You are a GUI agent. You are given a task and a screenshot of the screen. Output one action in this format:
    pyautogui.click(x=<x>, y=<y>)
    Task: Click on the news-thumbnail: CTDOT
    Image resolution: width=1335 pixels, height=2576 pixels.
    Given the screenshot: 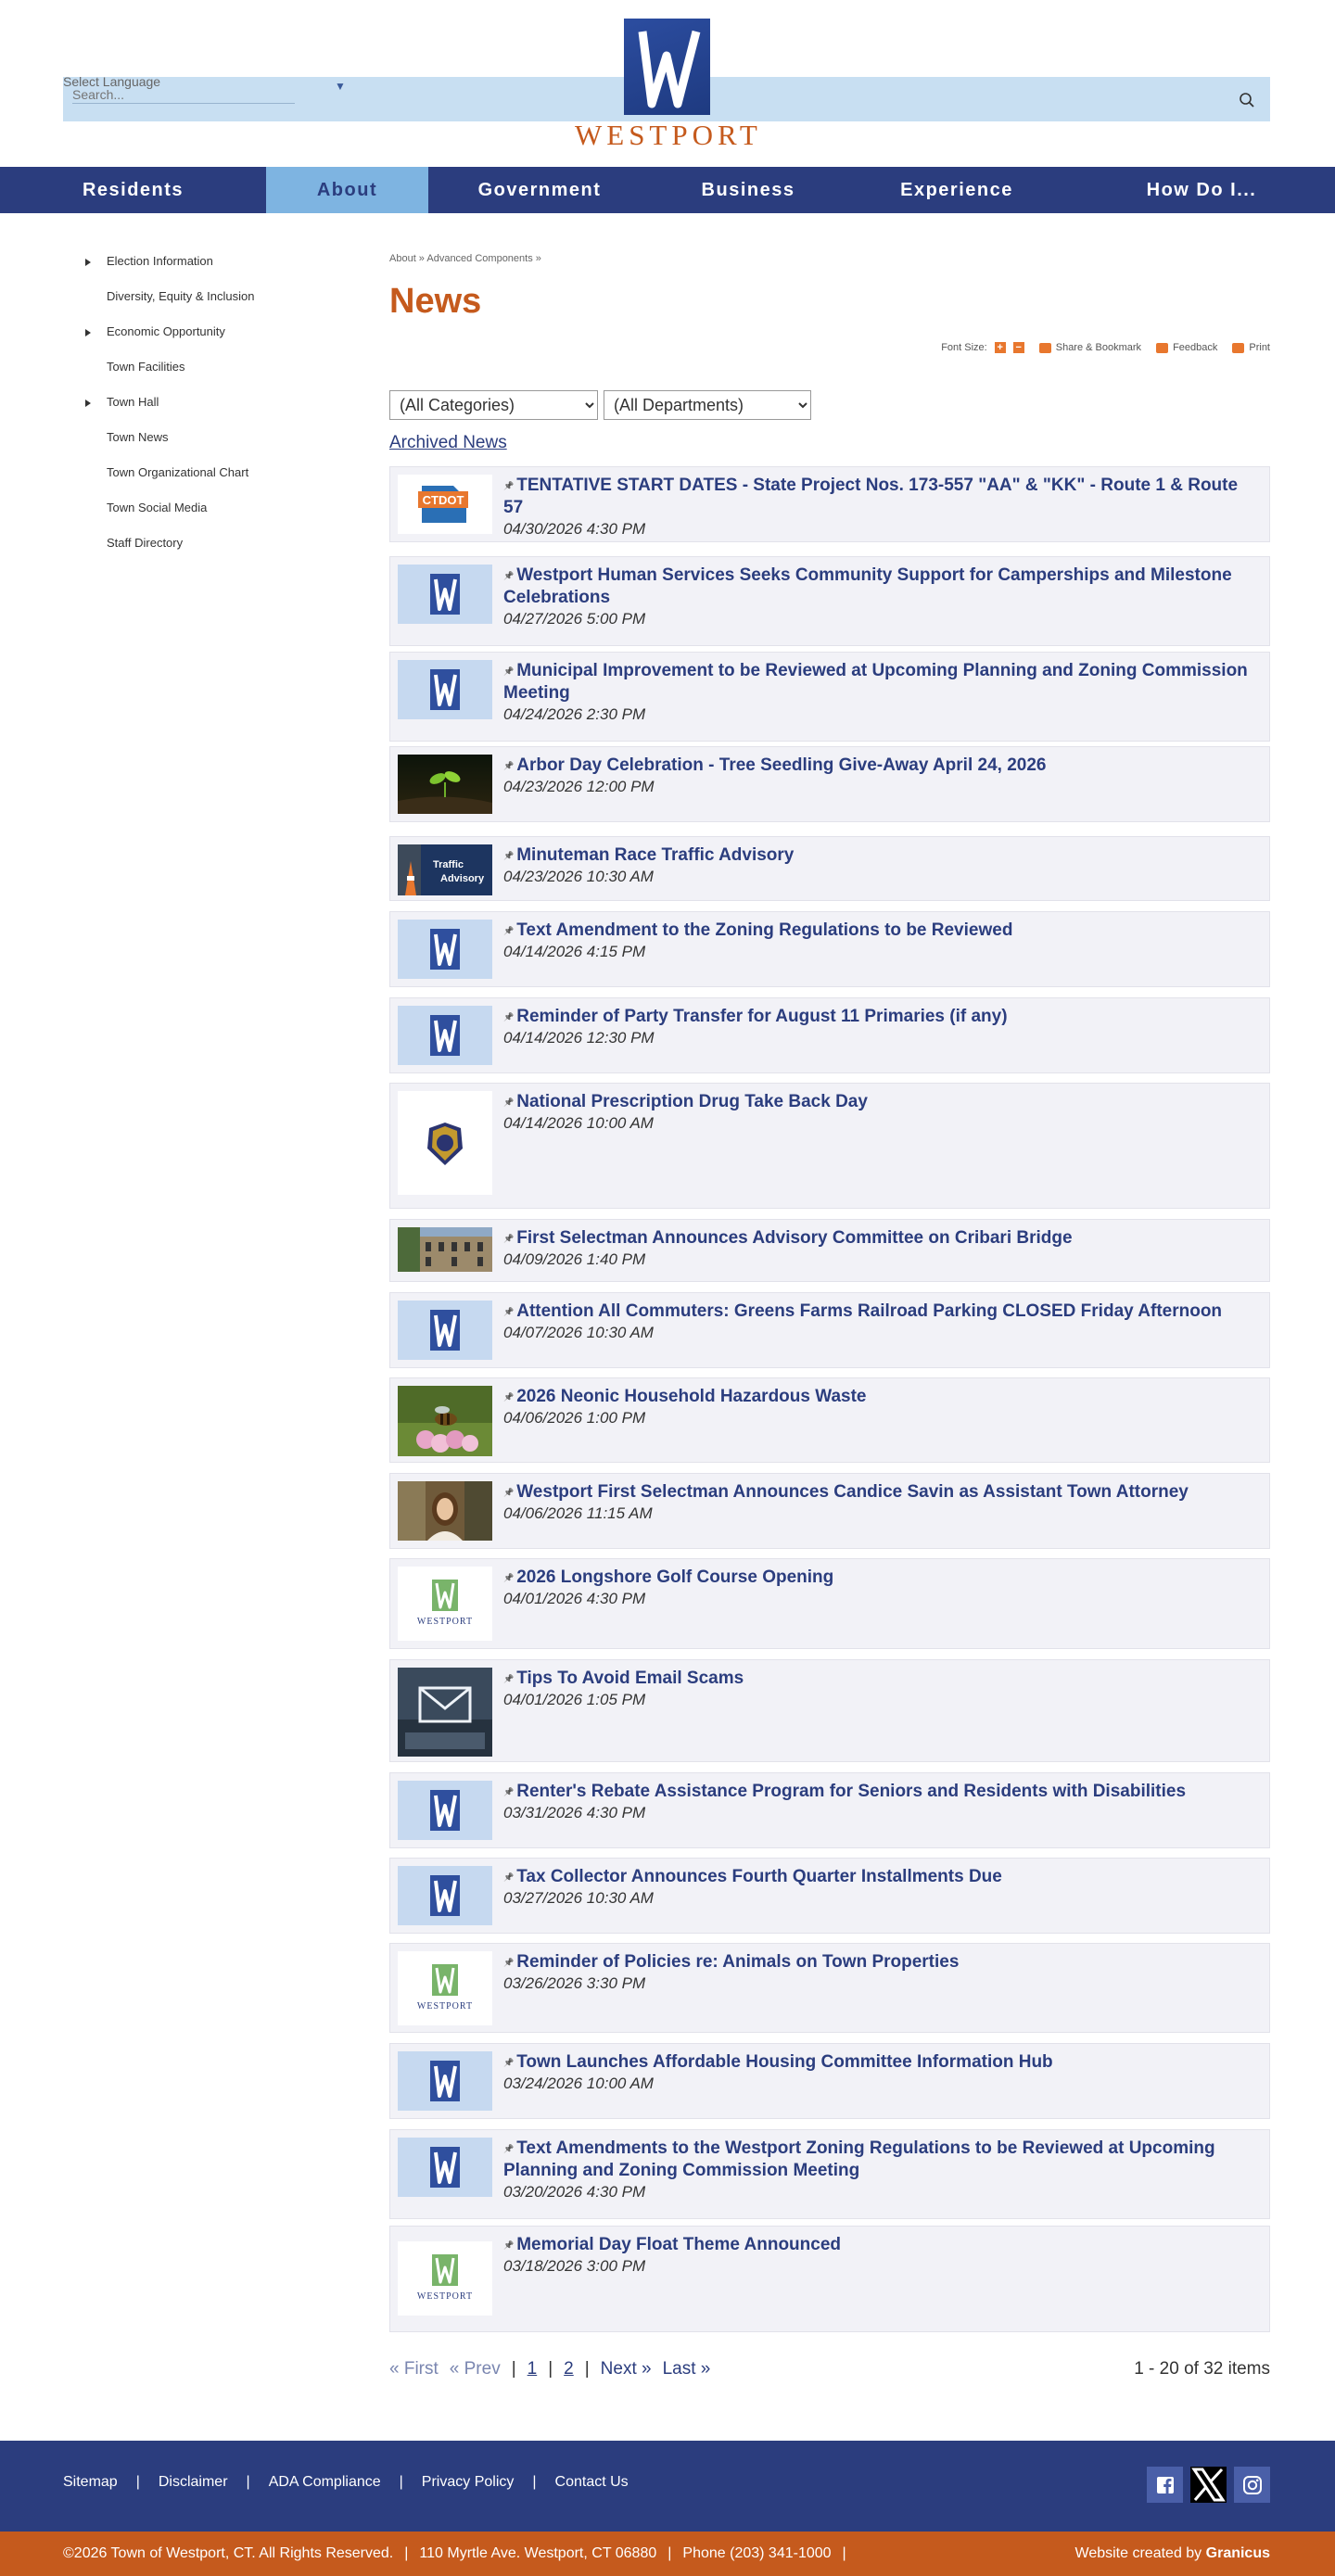 What is the action you would take?
    pyautogui.click(x=445, y=505)
    